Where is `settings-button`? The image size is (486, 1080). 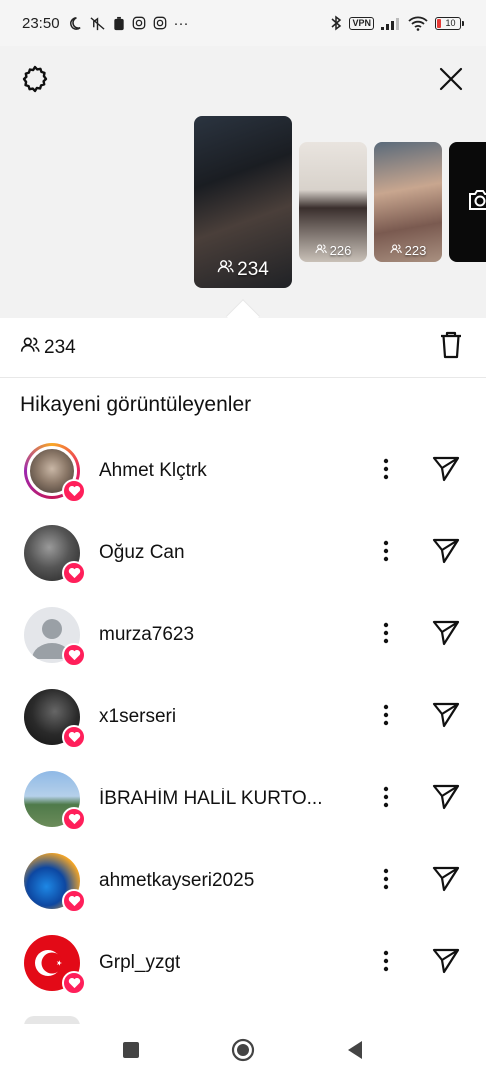 settings-button is located at coordinates (35, 81).